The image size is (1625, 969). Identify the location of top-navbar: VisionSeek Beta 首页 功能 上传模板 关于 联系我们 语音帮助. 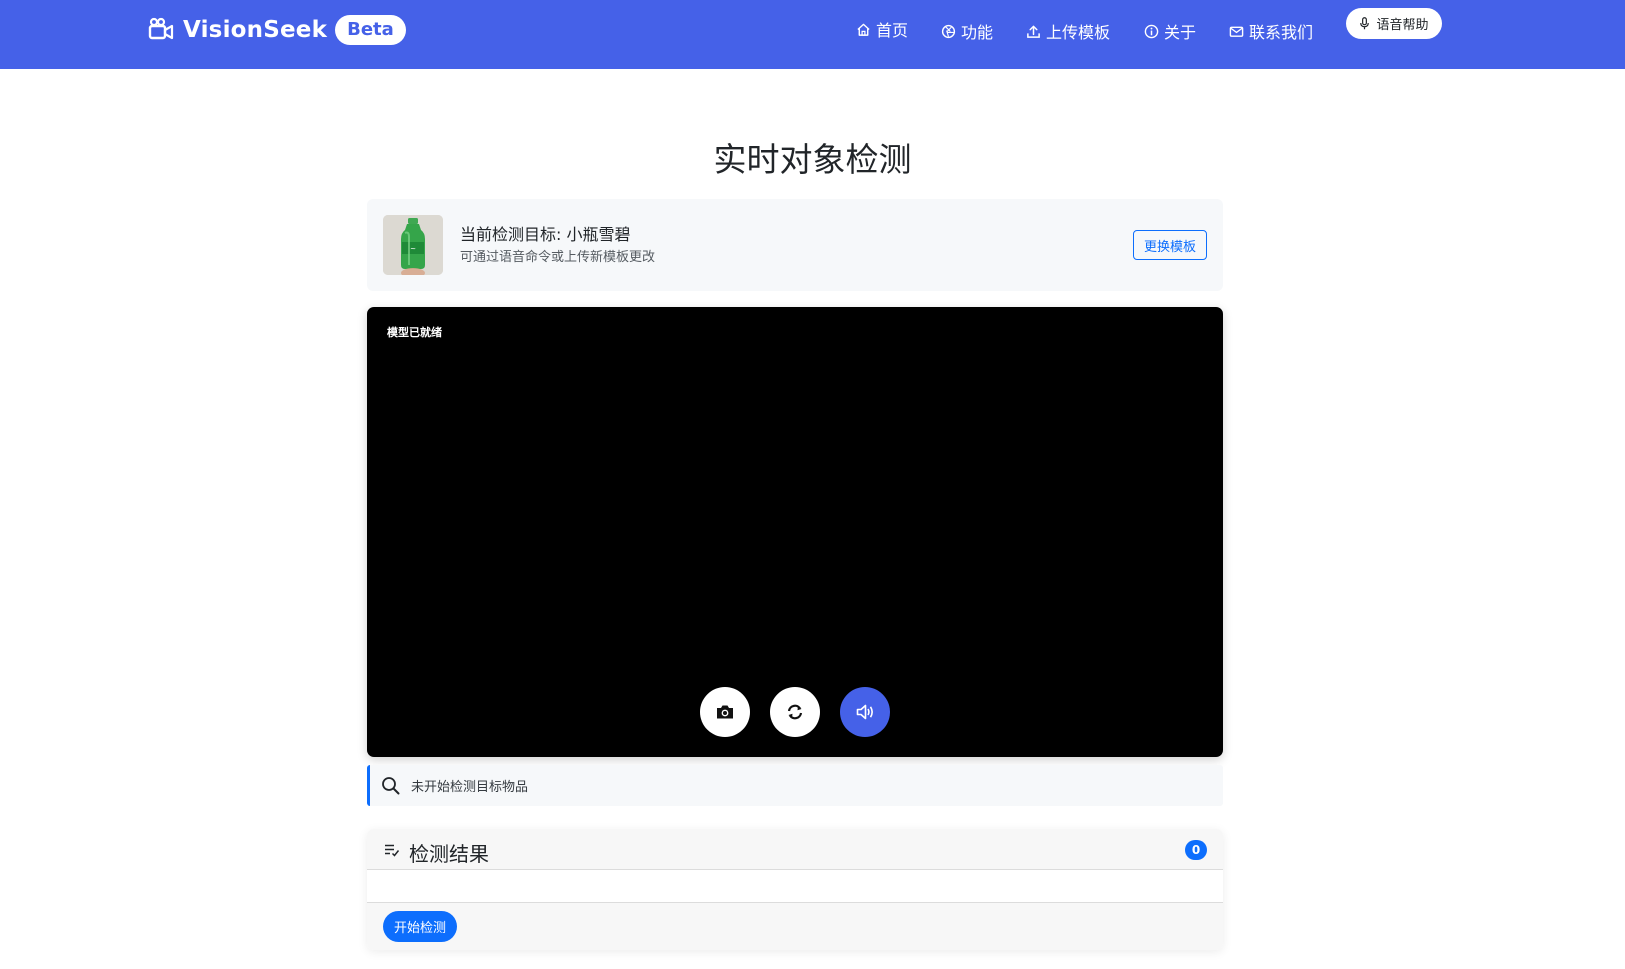
(812, 34).